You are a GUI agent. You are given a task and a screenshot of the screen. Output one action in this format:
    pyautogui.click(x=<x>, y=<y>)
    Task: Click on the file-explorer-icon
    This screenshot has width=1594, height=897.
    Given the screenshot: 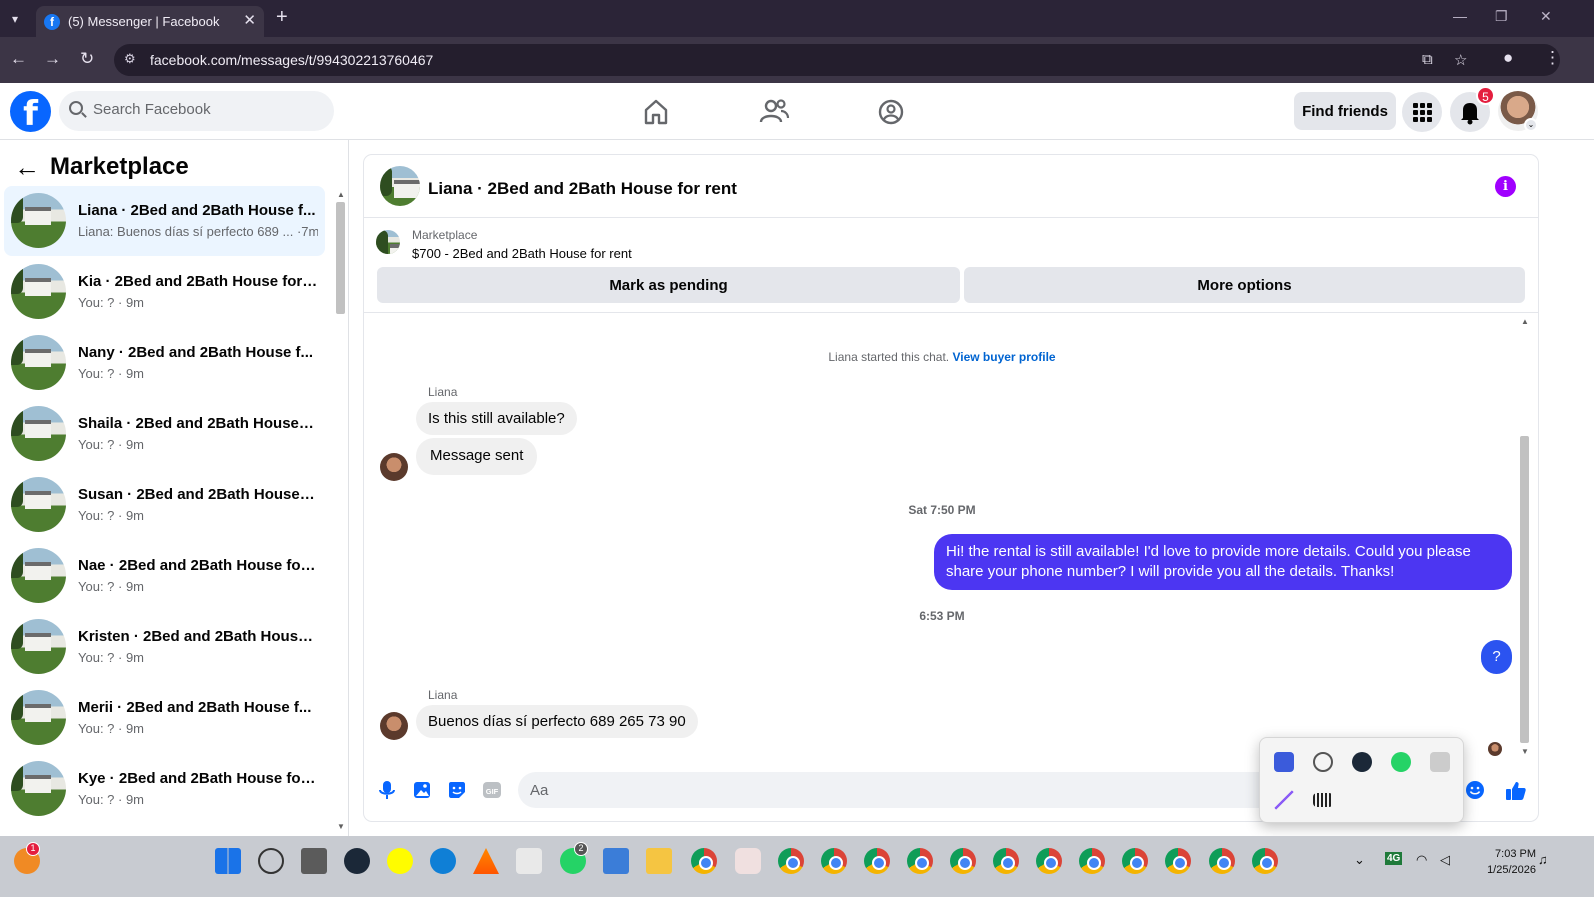 What is the action you would take?
    pyautogui.click(x=659, y=861)
    